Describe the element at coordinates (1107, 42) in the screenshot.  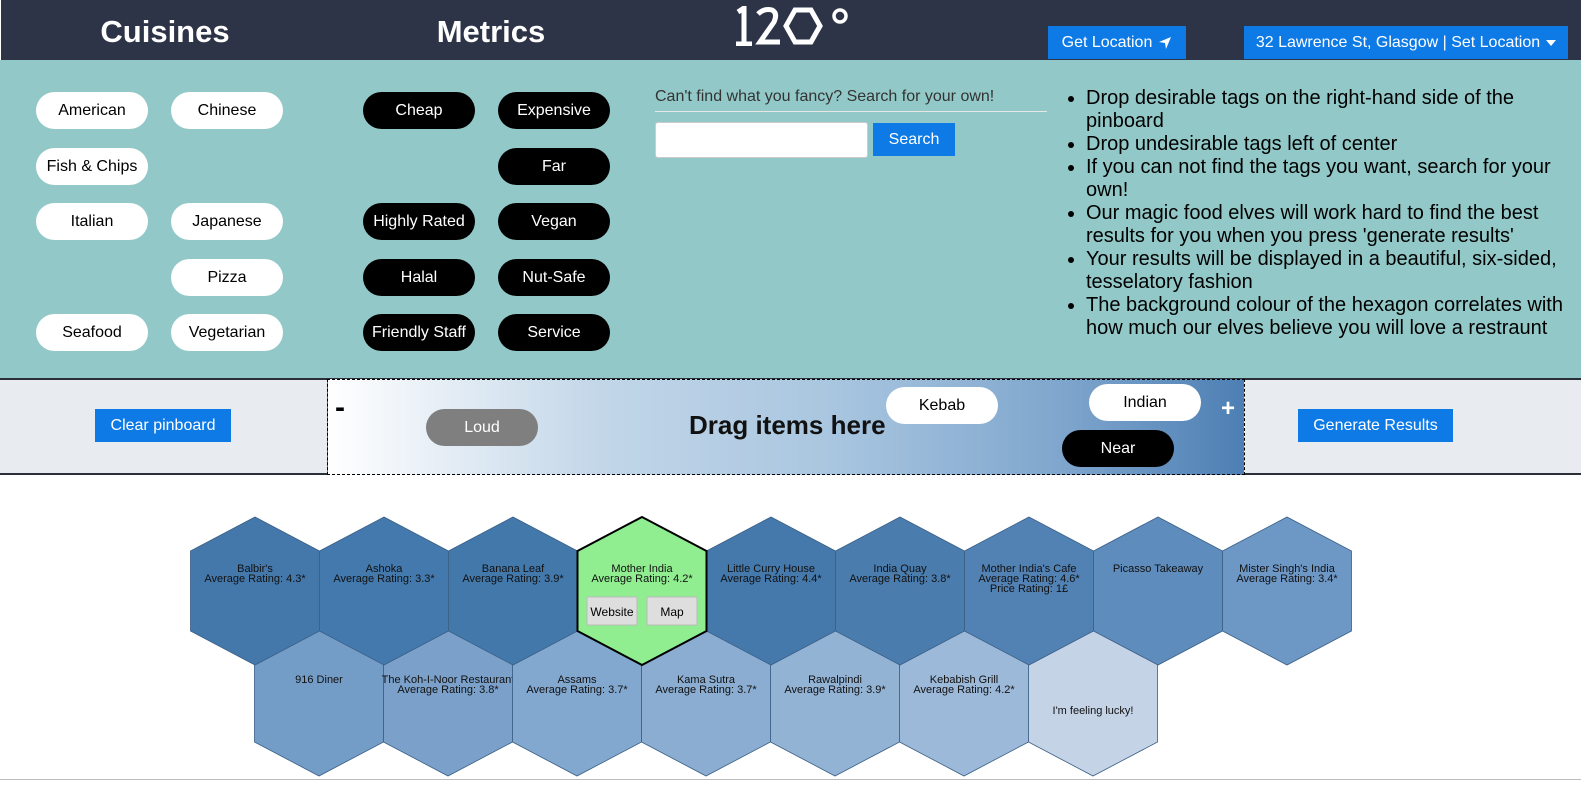
I see `get-location-label: Get Location` at that location.